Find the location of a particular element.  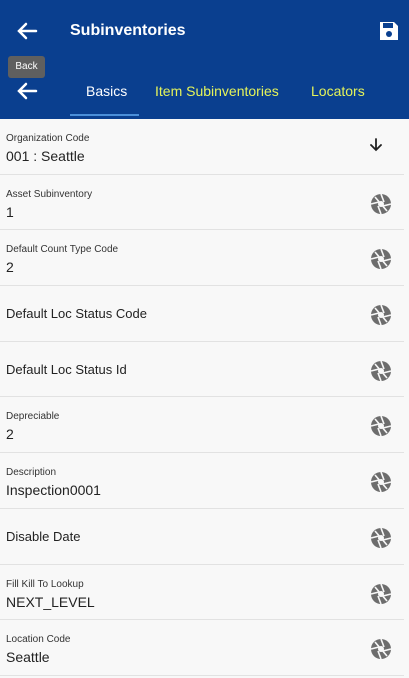

field-organization-code: Organization Code 001 : Seattle is located at coordinates (202, 147).